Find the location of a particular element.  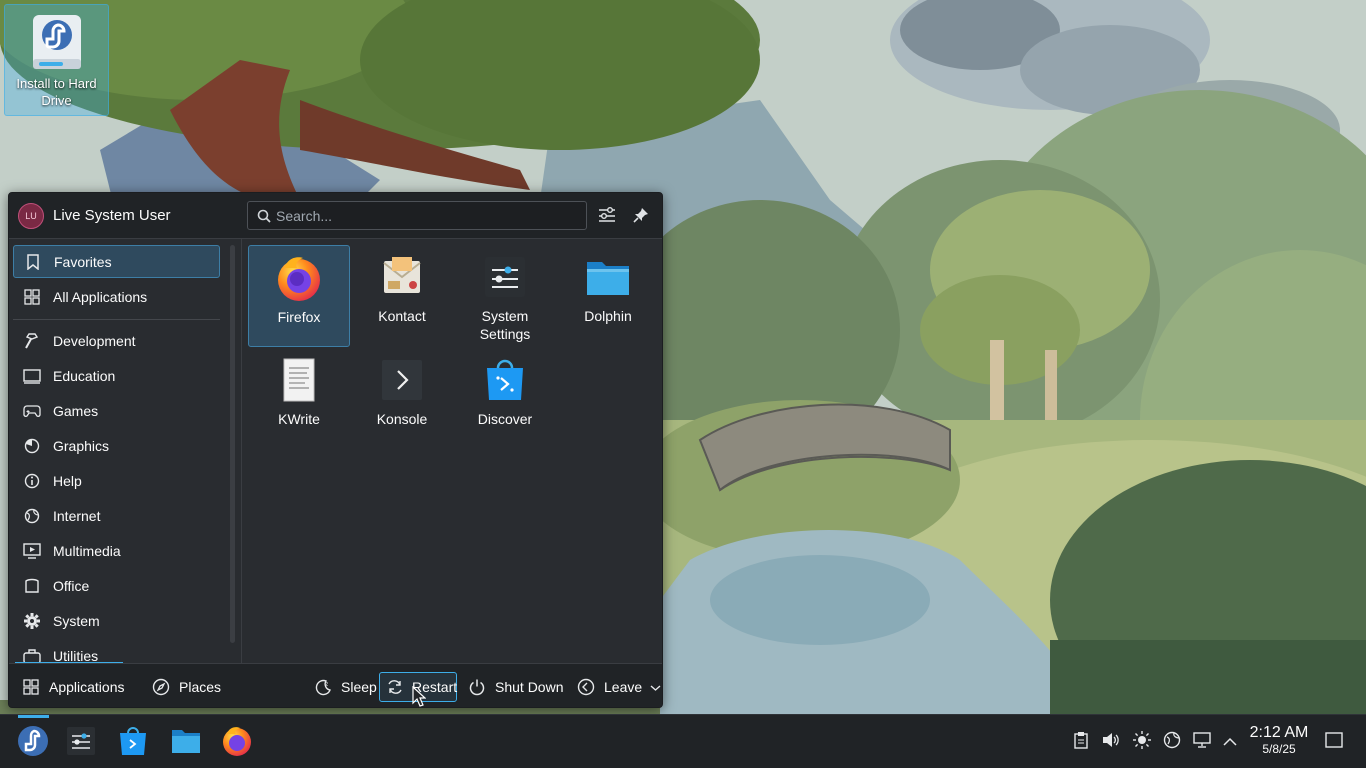

volume-icon is located at coordinates (1111, 741).